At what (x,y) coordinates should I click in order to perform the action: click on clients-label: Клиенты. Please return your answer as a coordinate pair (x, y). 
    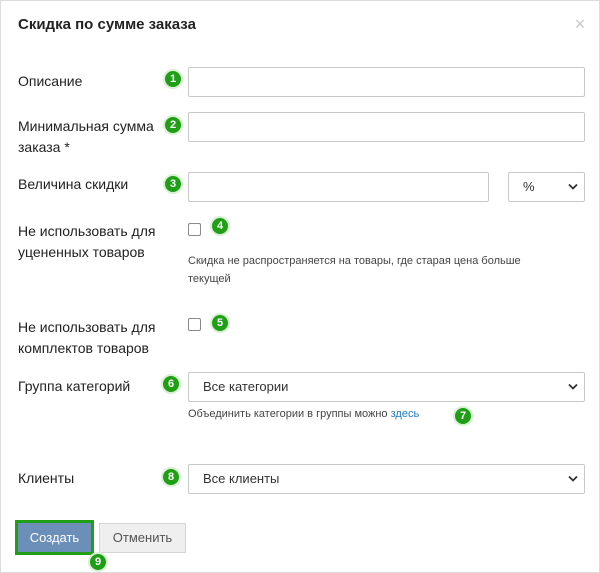
    Looking at the image, I should click on (46, 478).